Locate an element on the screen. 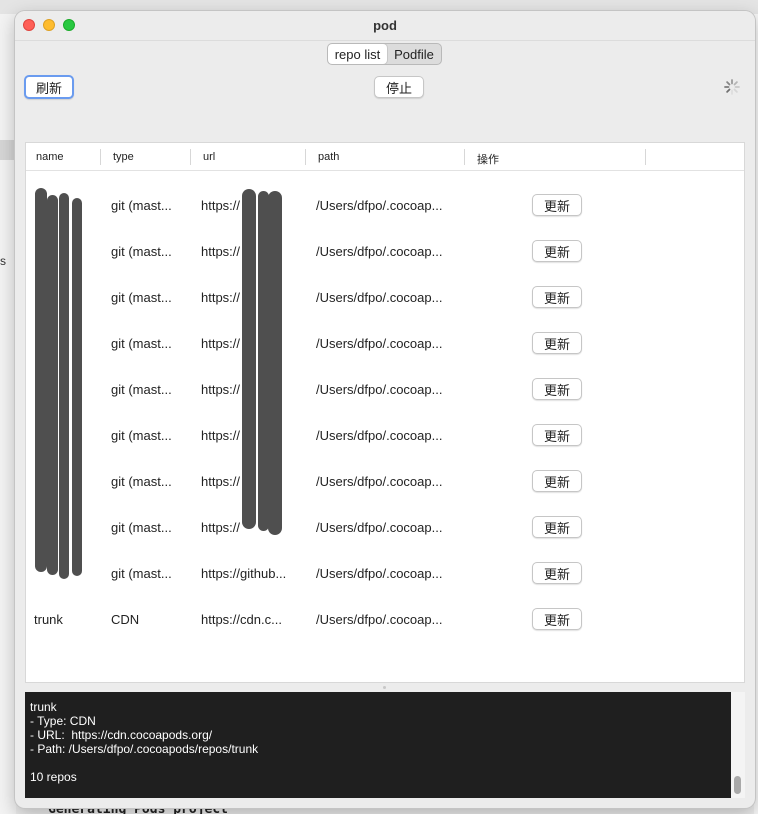  tab-repo-list: repo list is located at coordinates (357, 54).